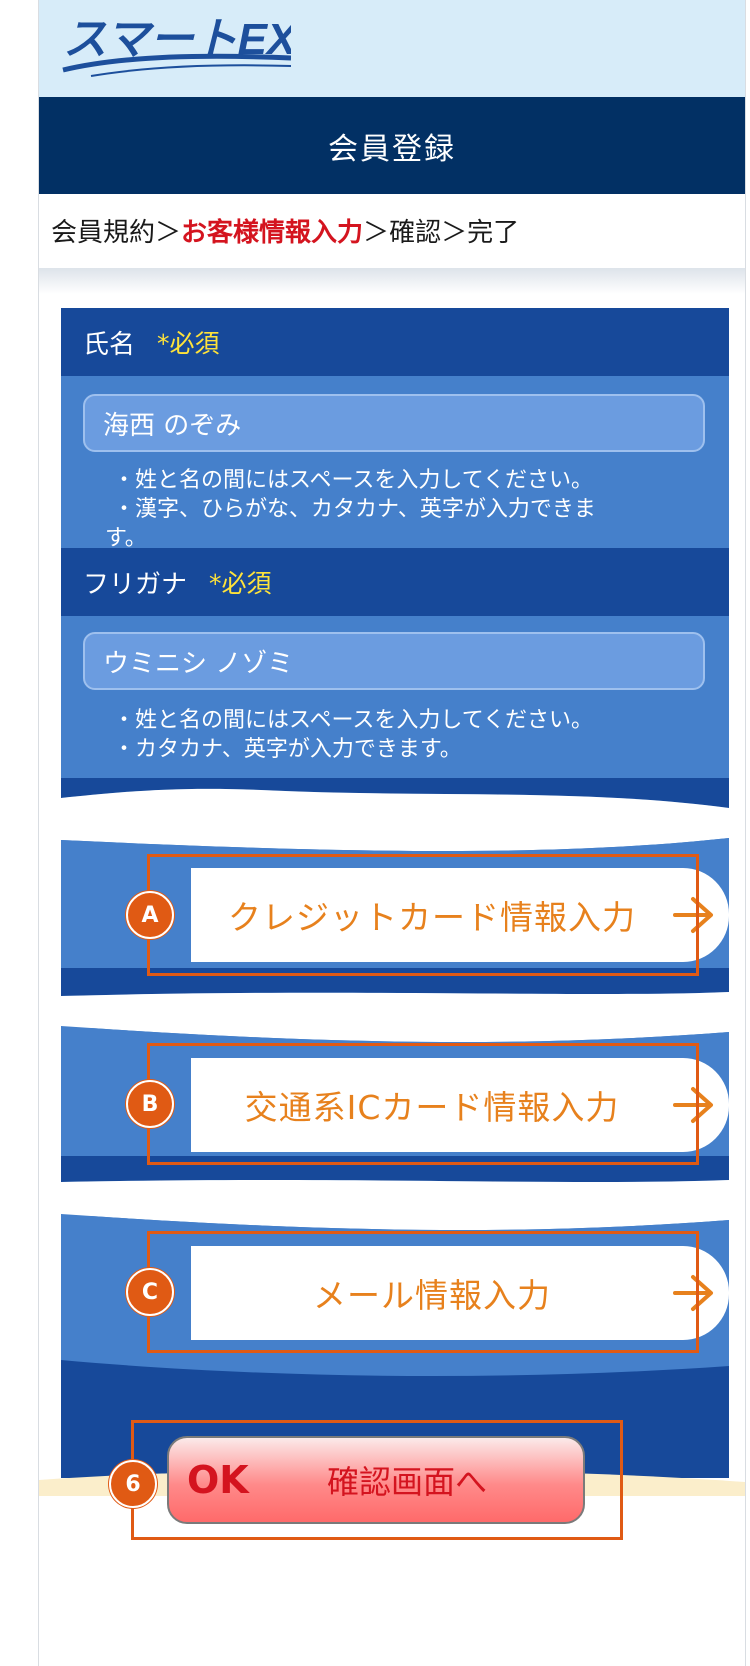  Describe the element at coordinates (353, 720) in the screenshot. I see `kana-hint-line: ・姓と名の間にはスペースを入力してください。` at that location.